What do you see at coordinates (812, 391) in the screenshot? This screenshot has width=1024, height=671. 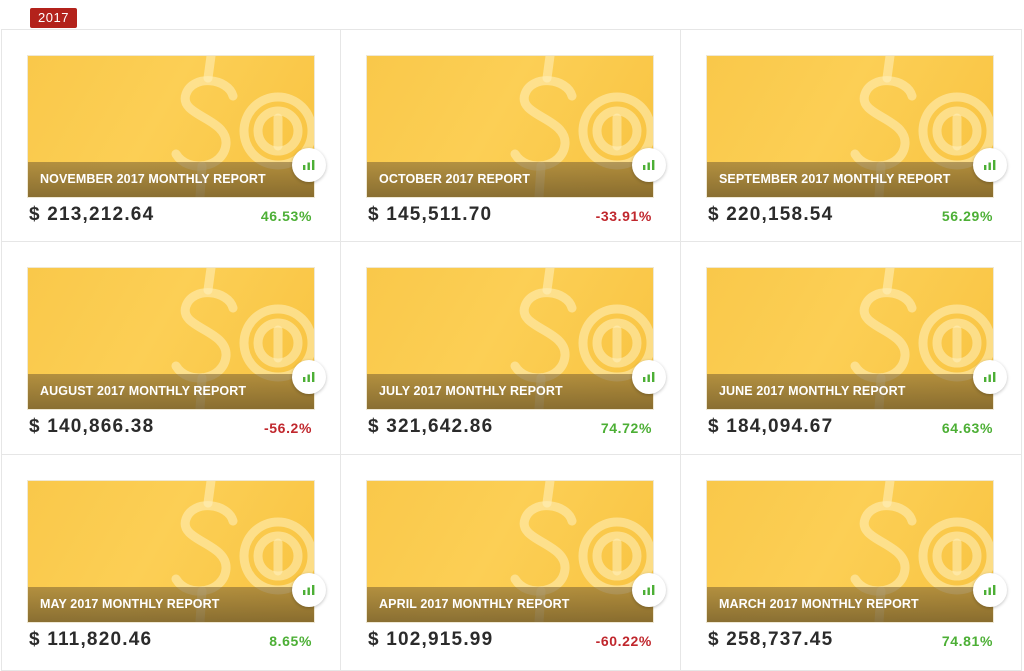 I see `report-title: JUNE 2017 MONTHLY REPORT` at bounding box center [812, 391].